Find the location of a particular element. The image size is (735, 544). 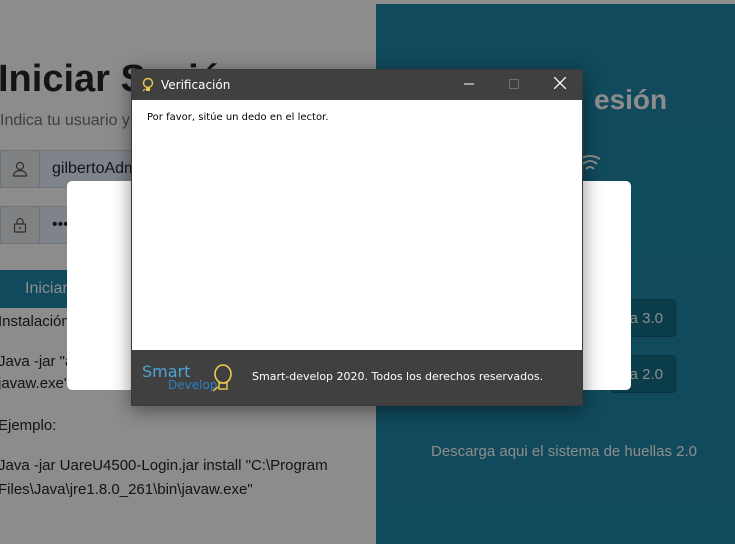

lightbulb-icon is located at coordinates (148, 85).